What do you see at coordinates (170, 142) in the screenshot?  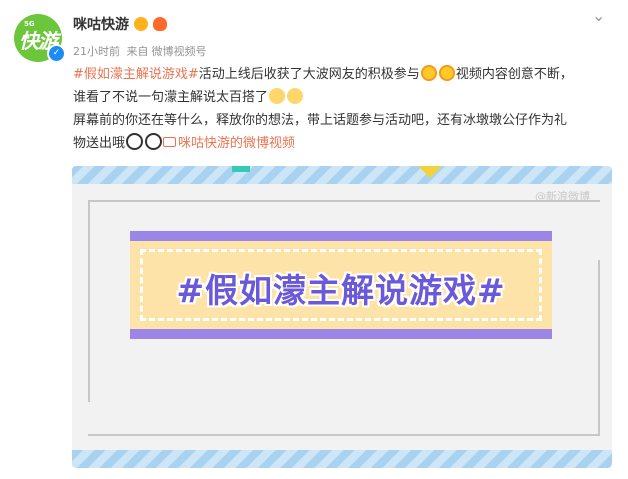 I see `video-link-icon` at bounding box center [170, 142].